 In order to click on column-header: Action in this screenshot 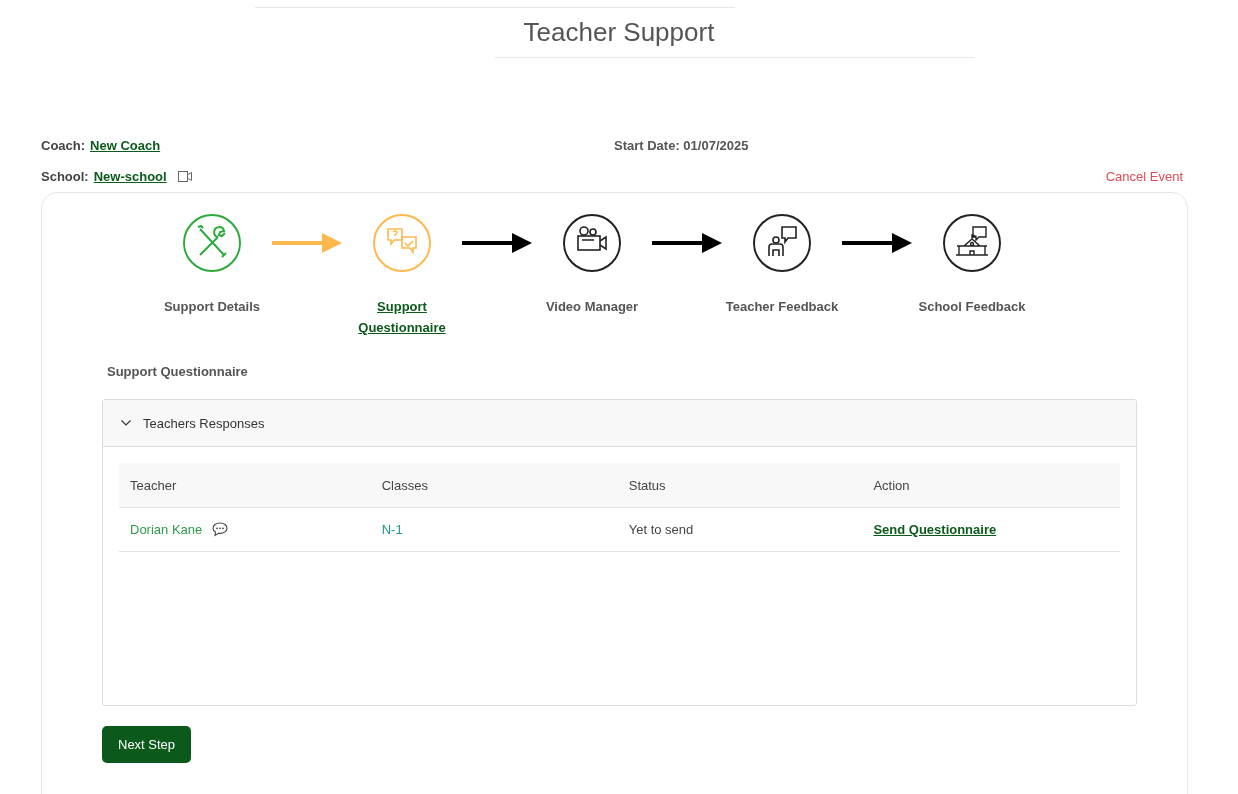, I will do `click(991, 485)`.